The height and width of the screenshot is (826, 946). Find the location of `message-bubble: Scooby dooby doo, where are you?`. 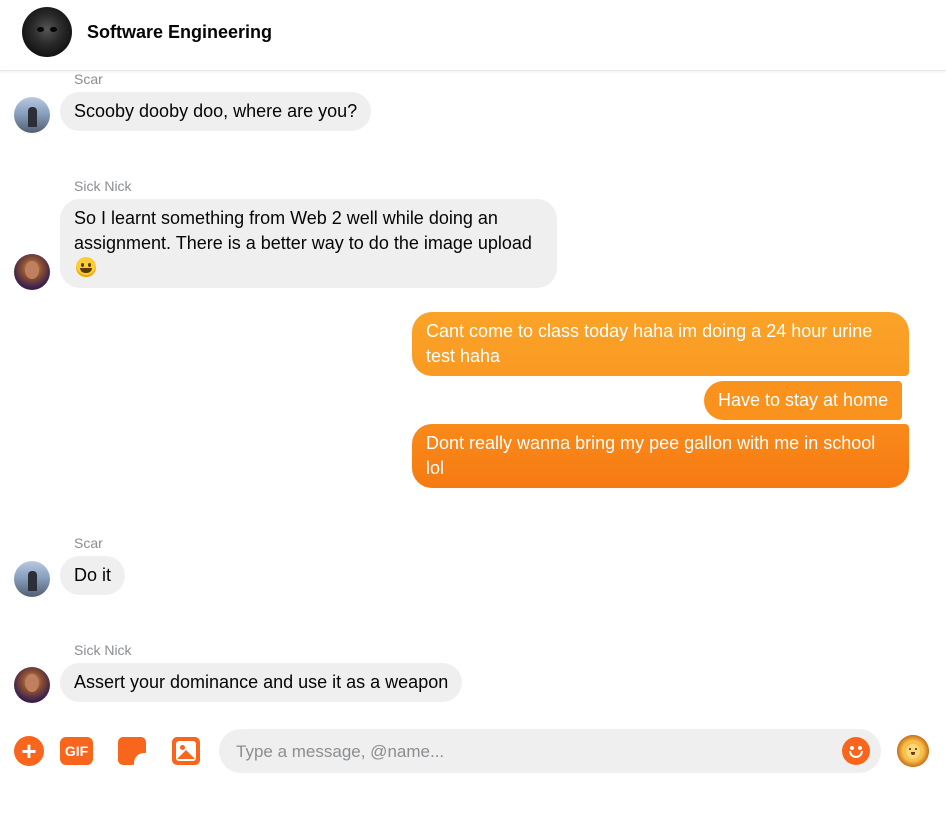

message-bubble: Scooby dooby doo, where are you? is located at coordinates (216, 111).